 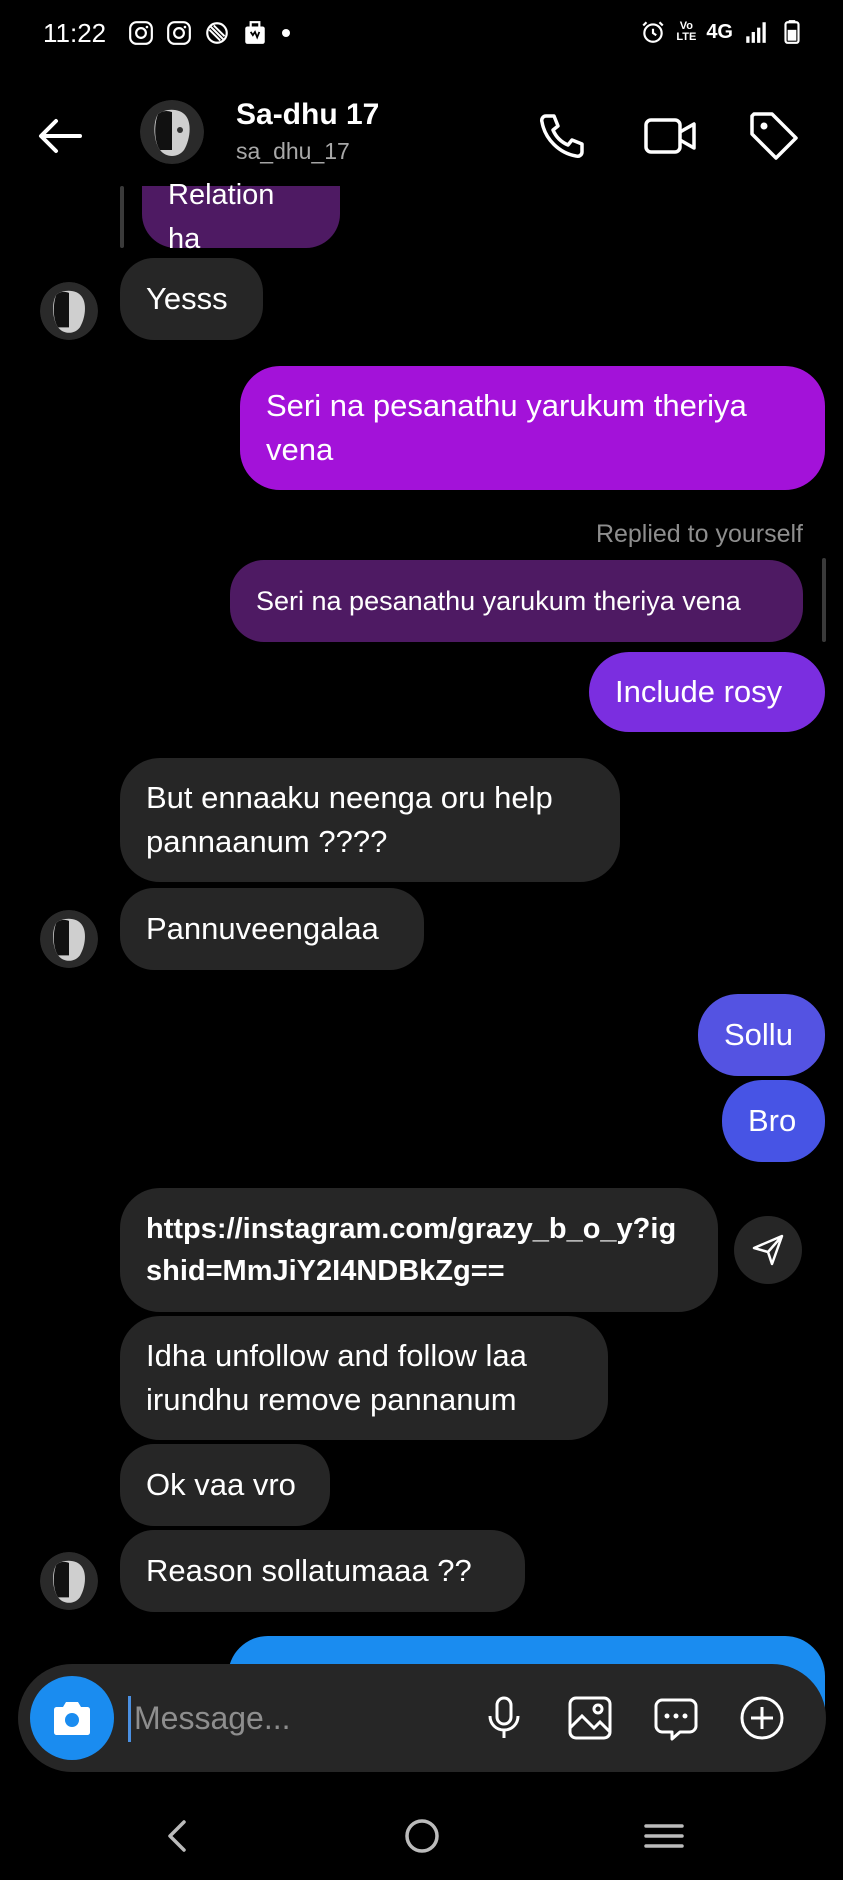 I want to click on outgoing-message: Sollu, so click(x=761, y=1035).